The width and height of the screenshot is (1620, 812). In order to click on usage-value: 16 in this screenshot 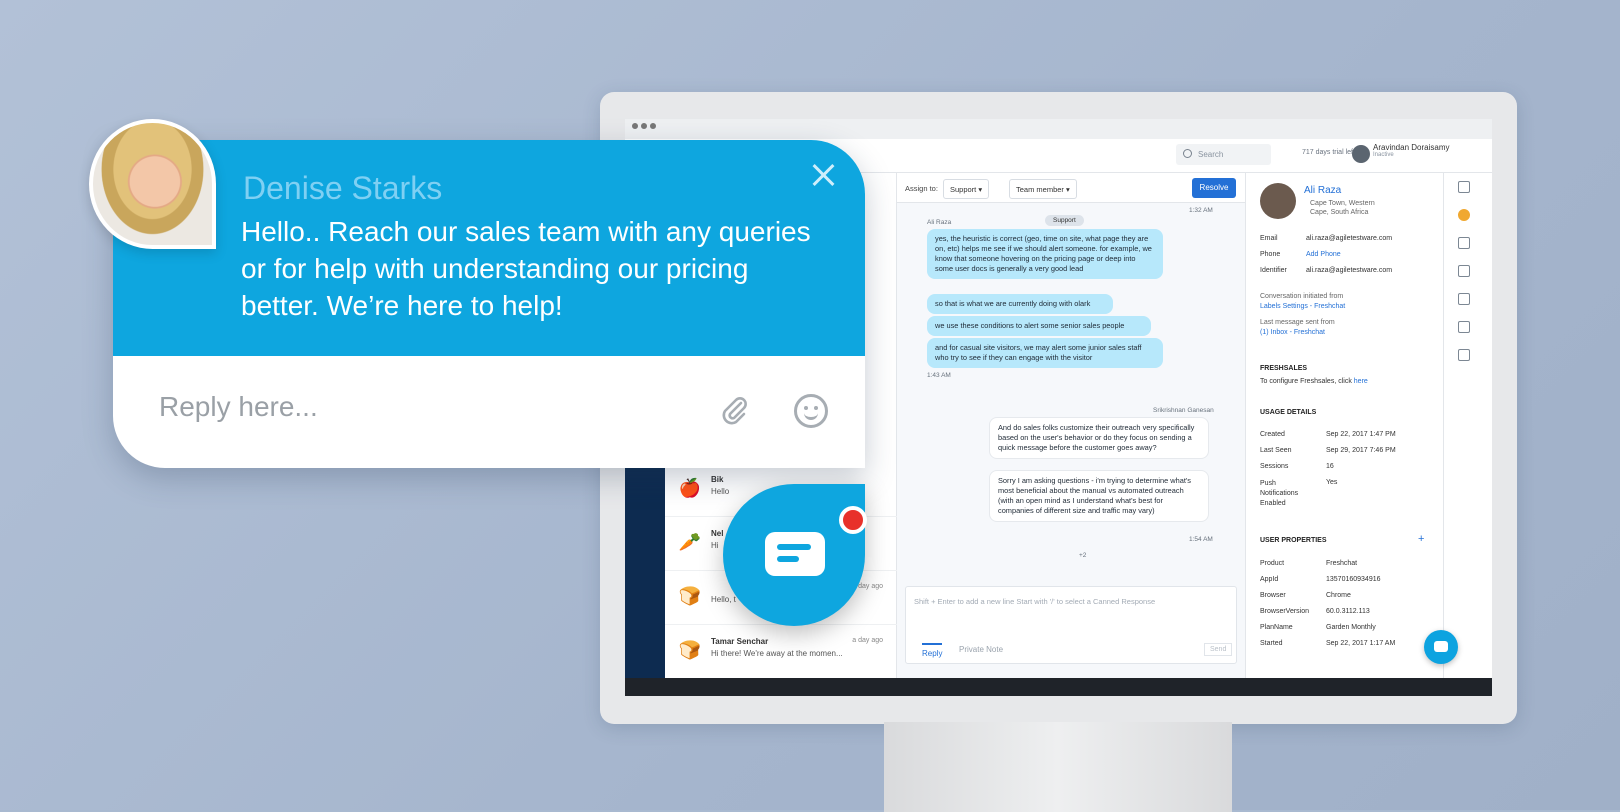, I will do `click(1330, 466)`.